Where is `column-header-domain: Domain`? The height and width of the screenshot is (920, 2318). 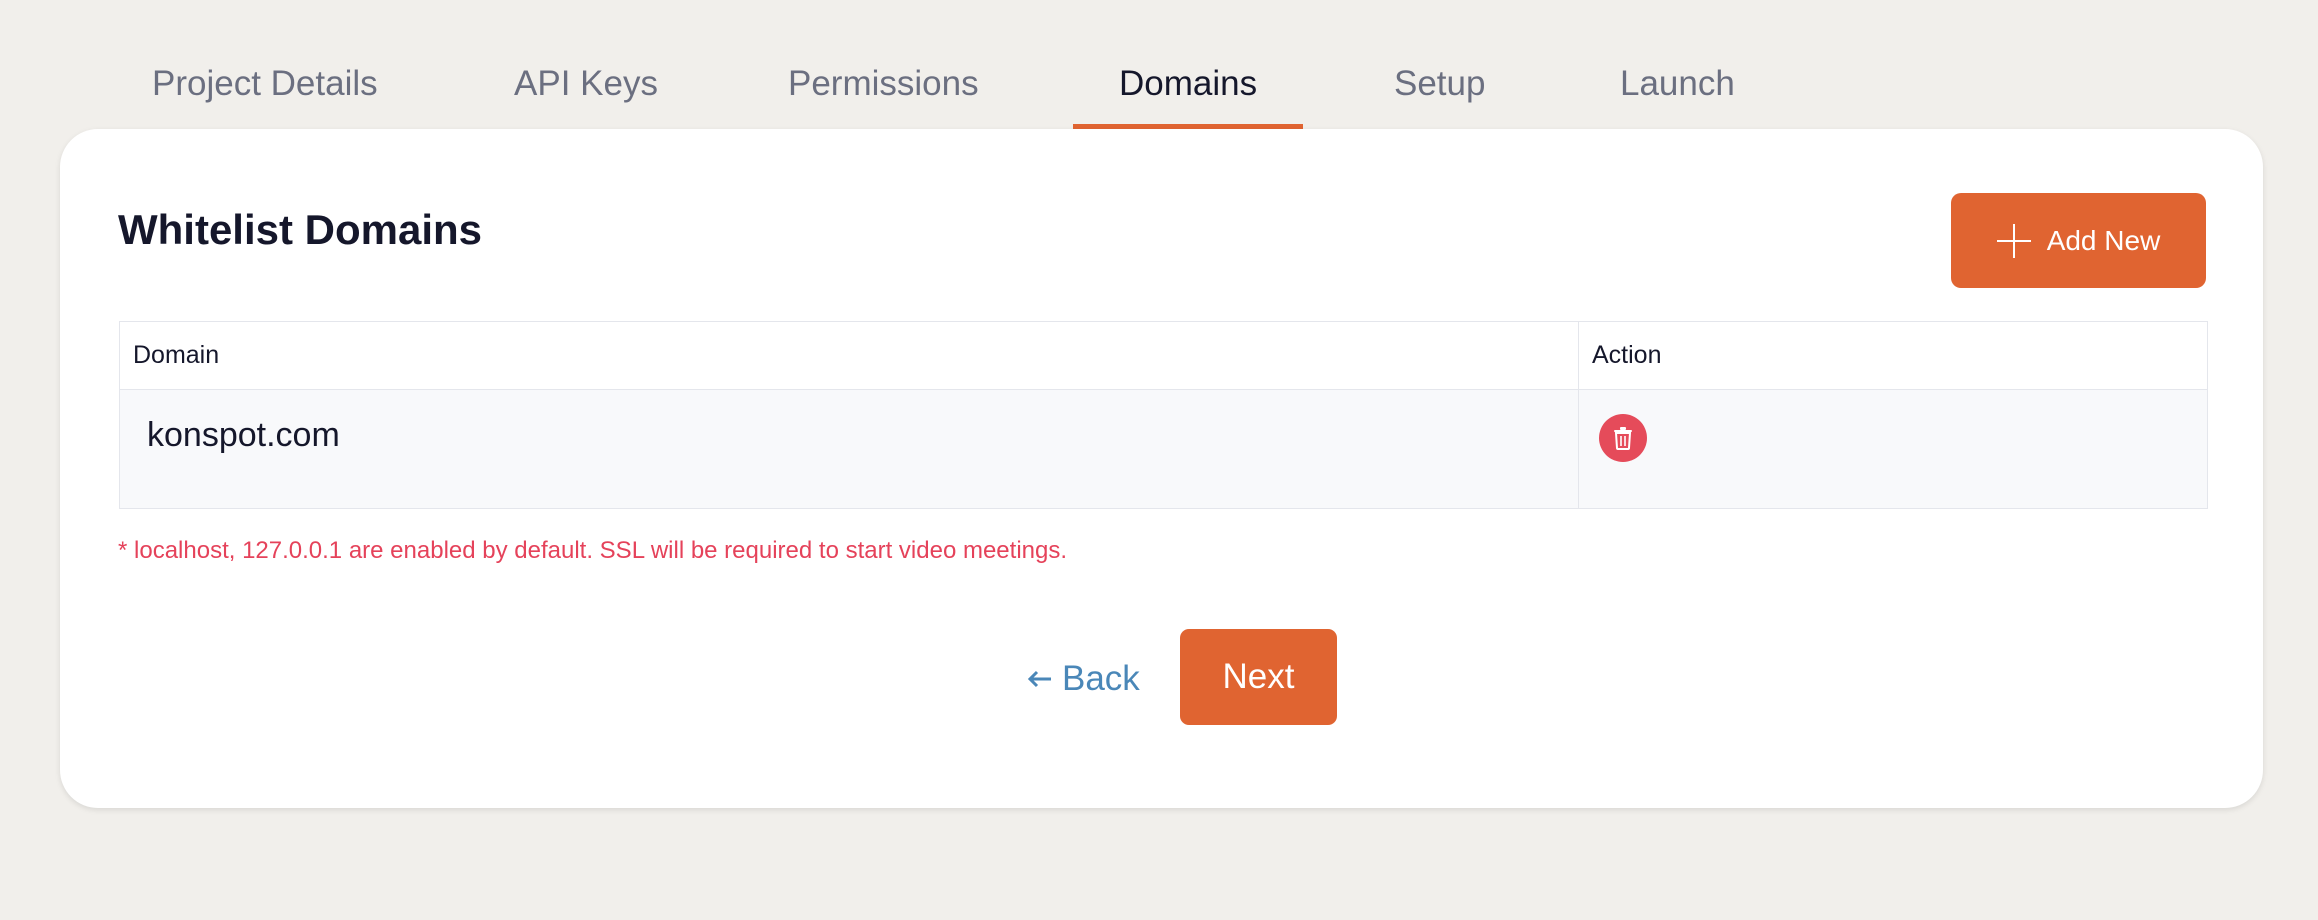 column-header-domain: Domain is located at coordinates (849, 355).